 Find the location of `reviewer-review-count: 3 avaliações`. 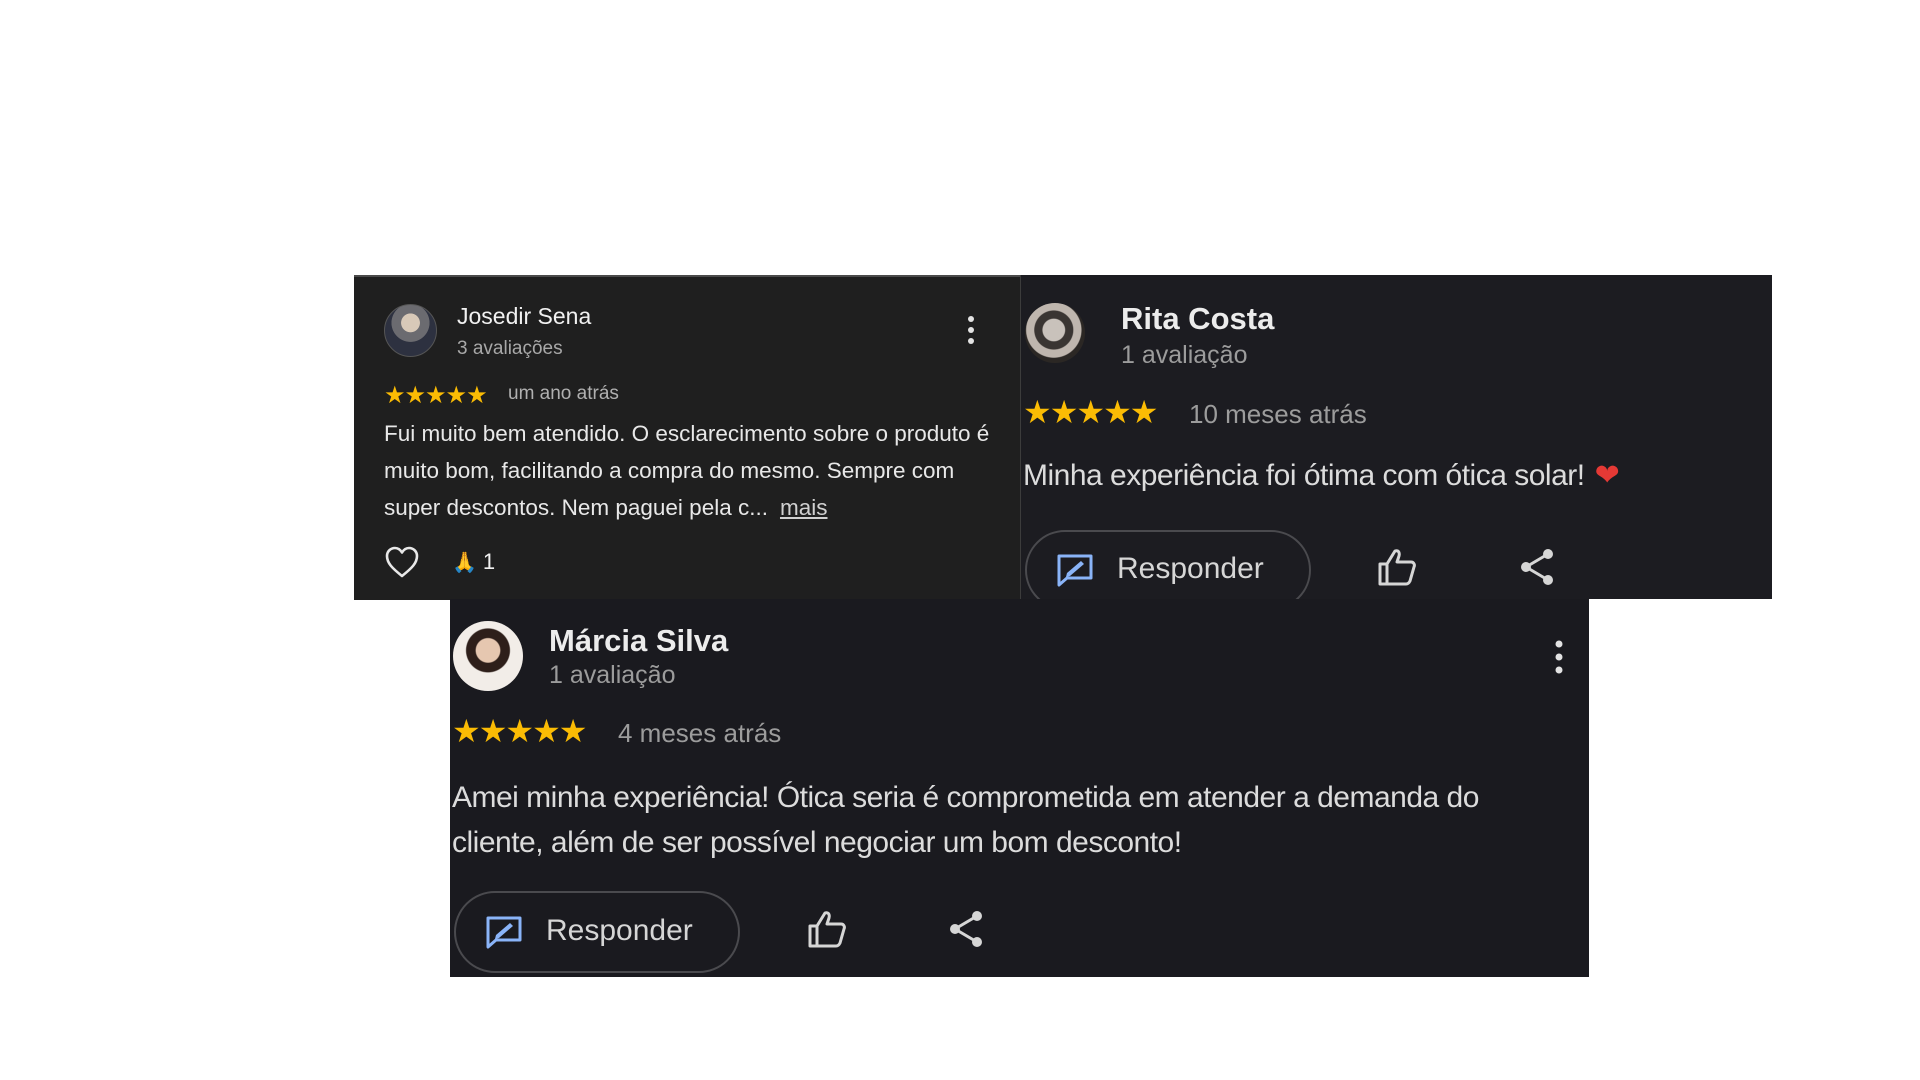

reviewer-review-count: 3 avaliações is located at coordinates (510, 348).